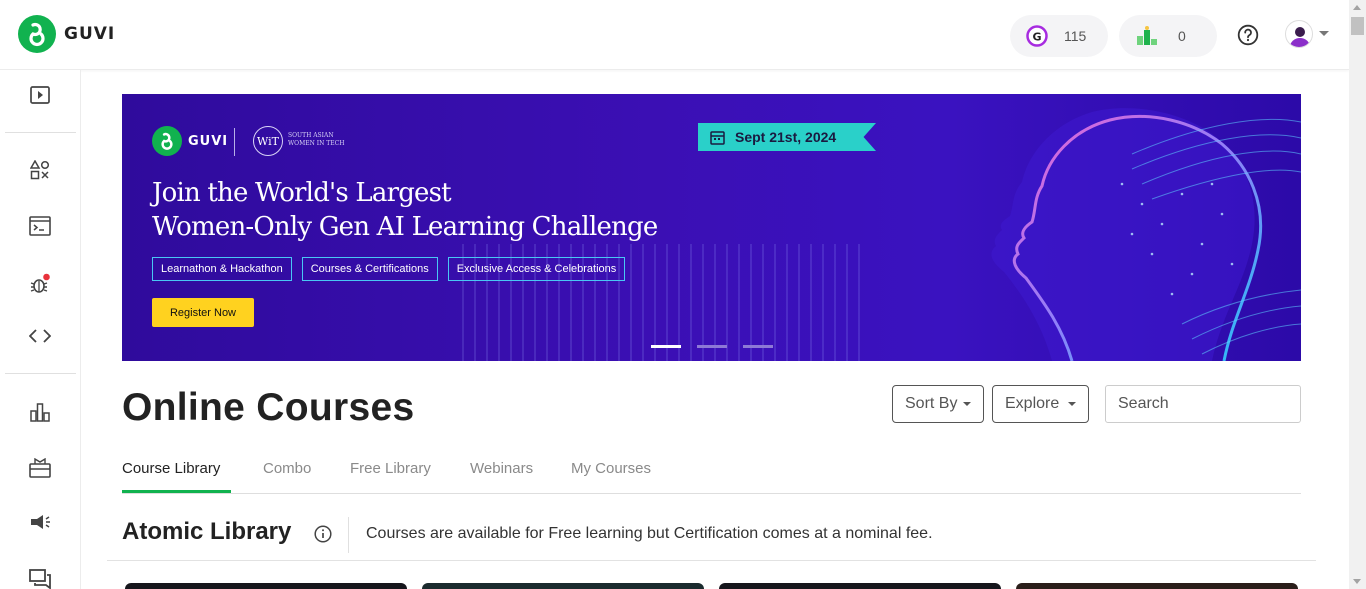 The width and height of the screenshot is (1366, 589). I want to click on sort-by-dropdown: Sort By, so click(938, 404).